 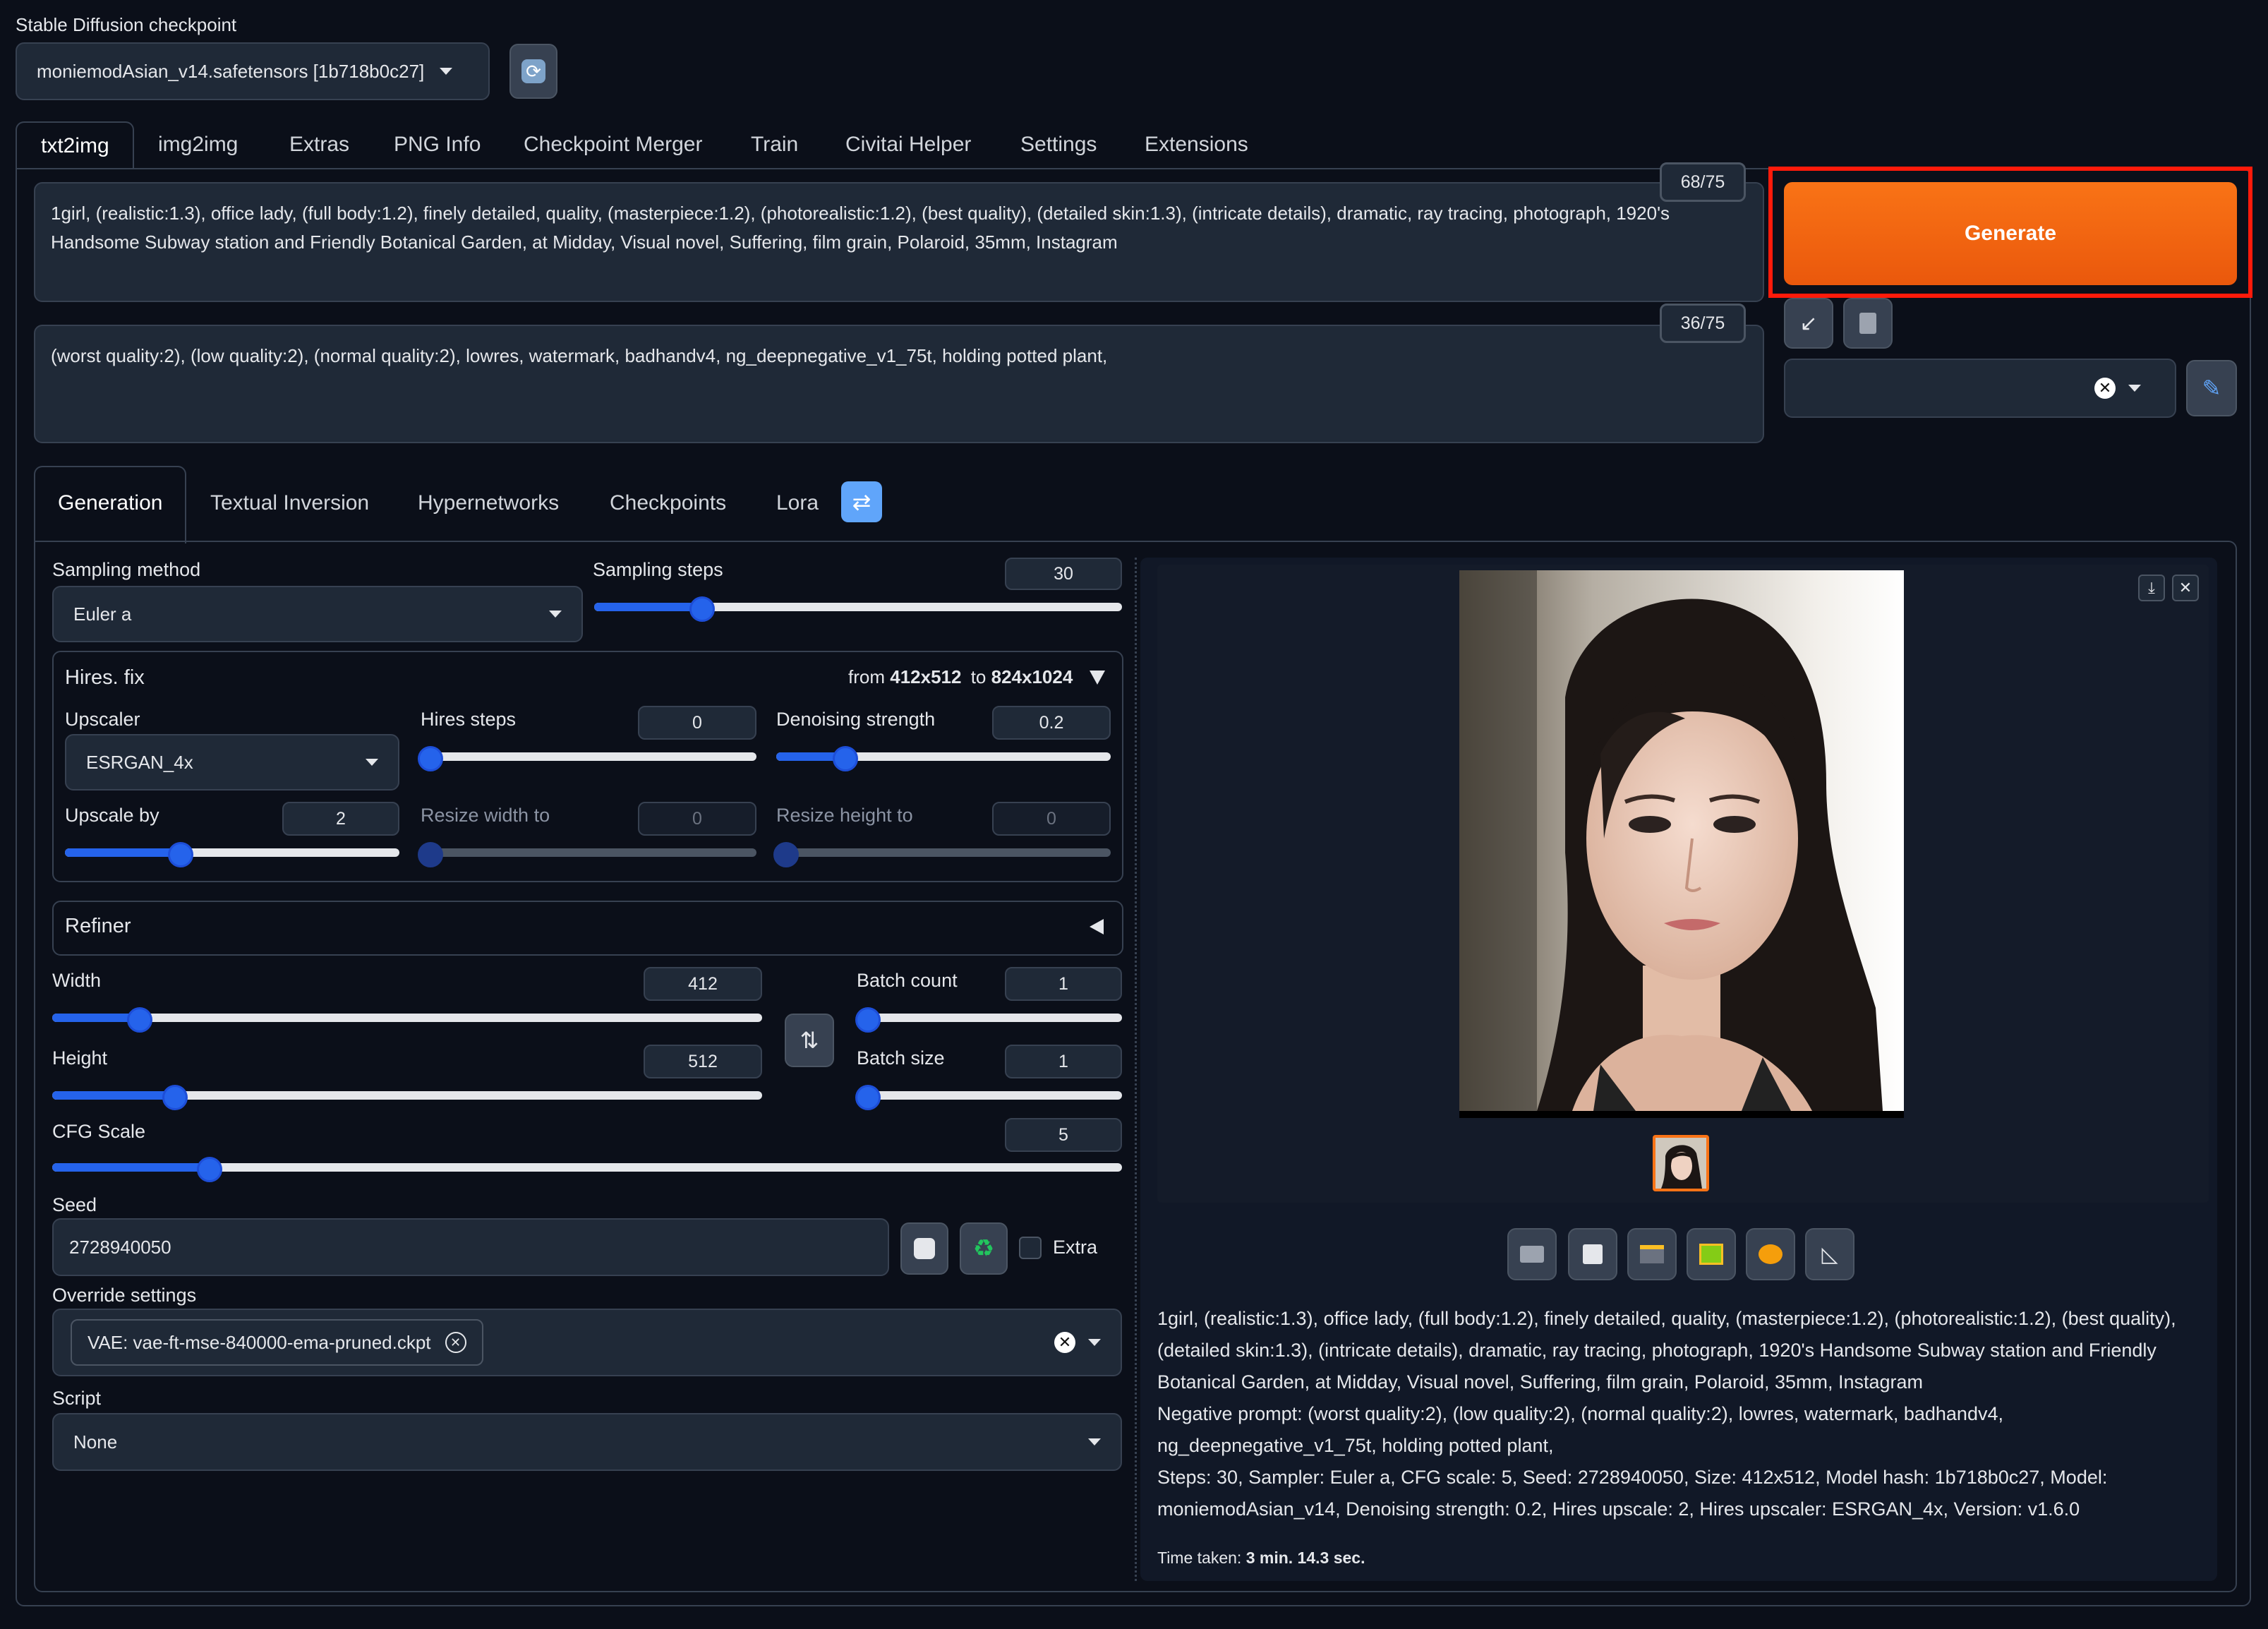 I want to click on sampling-steps-input: 30, so click(x=1063, y=574).